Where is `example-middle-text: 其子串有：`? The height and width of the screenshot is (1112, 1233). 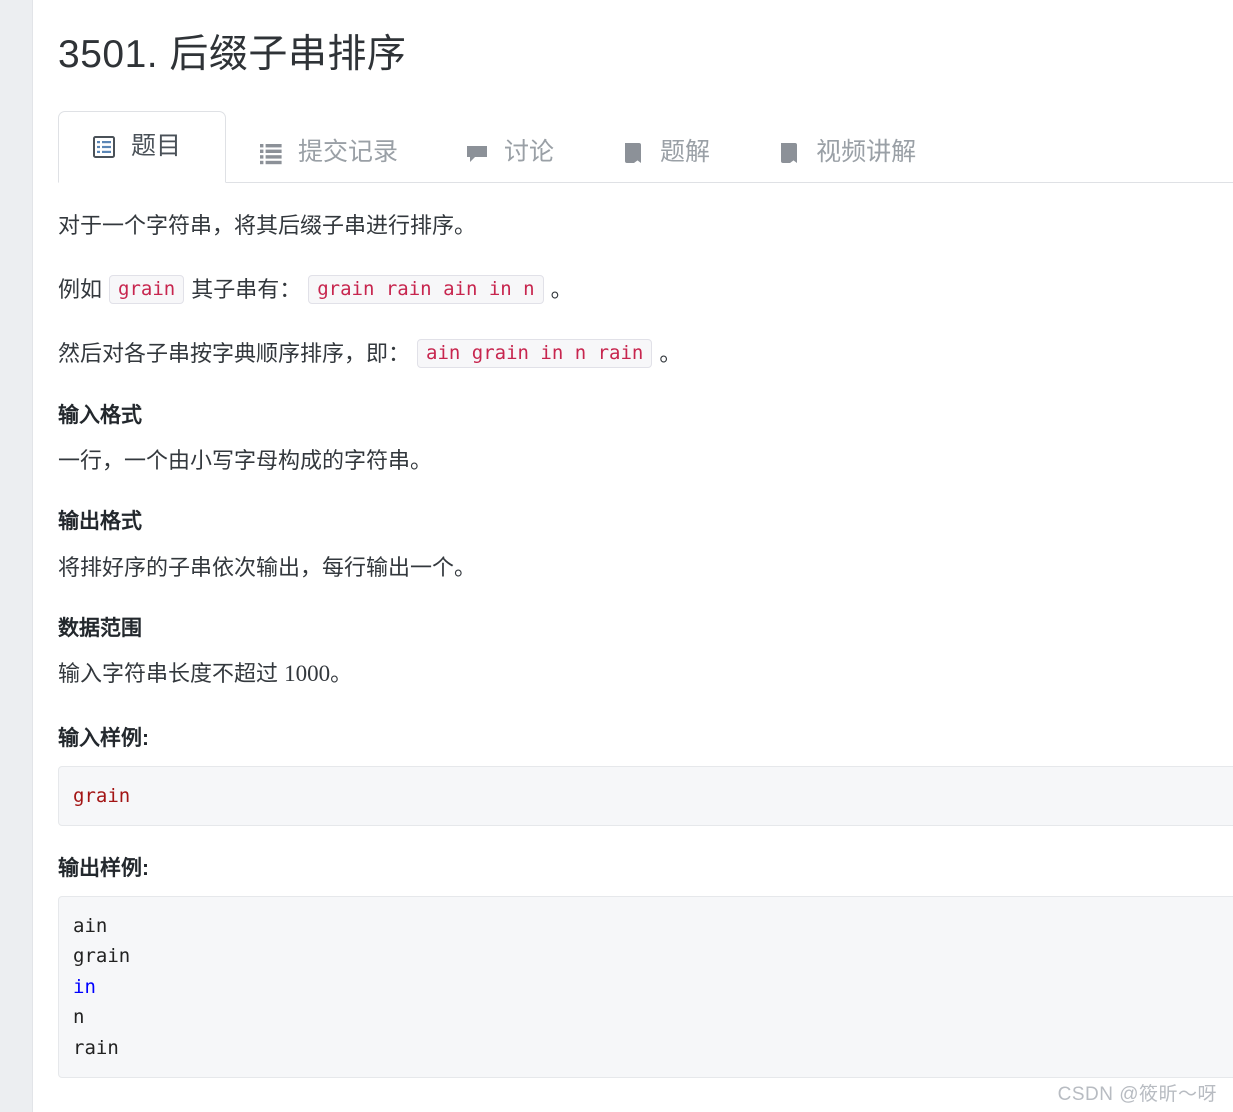
example-middle-text: 其子串有： is located at coordinates (246, 289).